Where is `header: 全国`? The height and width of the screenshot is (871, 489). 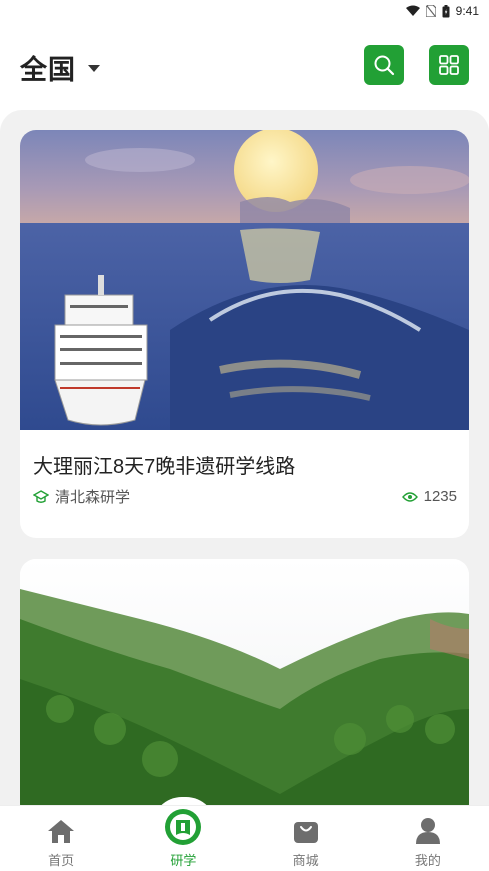 header: 全国 is located at coordinates (244, 66).